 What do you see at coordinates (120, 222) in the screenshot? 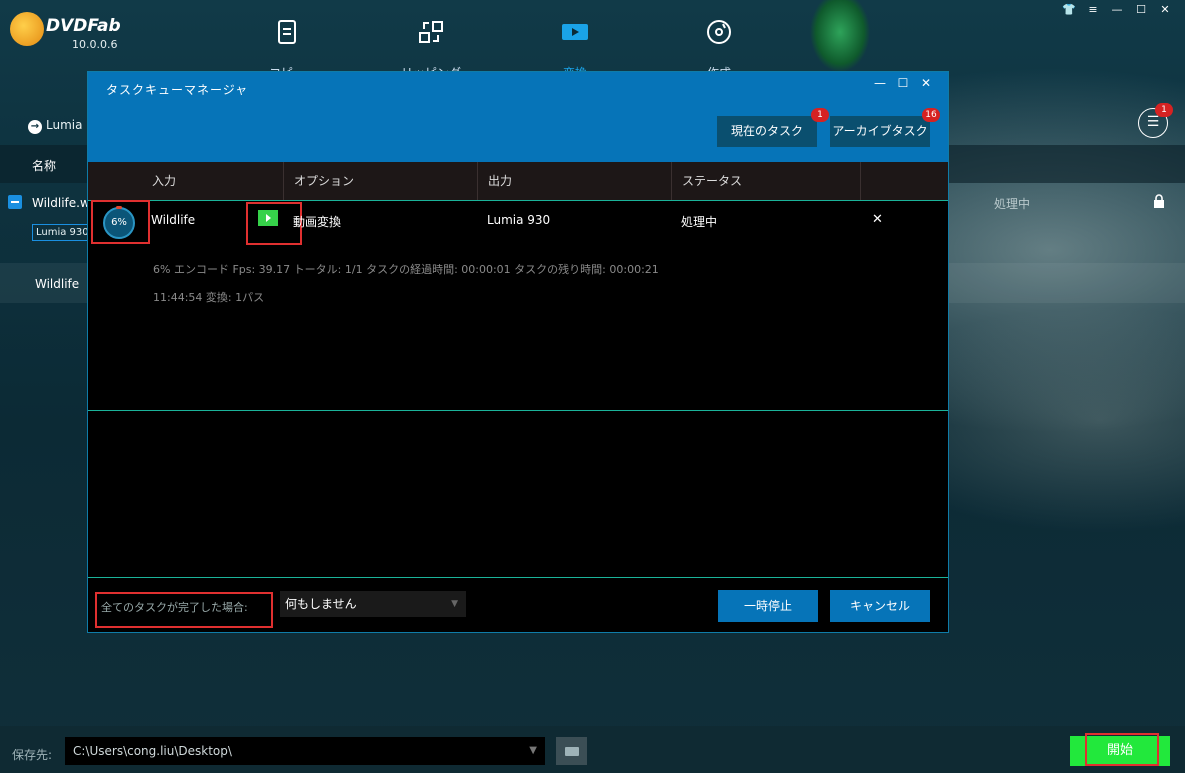
I see `highlight-progress` at bounding box center [120, 222].